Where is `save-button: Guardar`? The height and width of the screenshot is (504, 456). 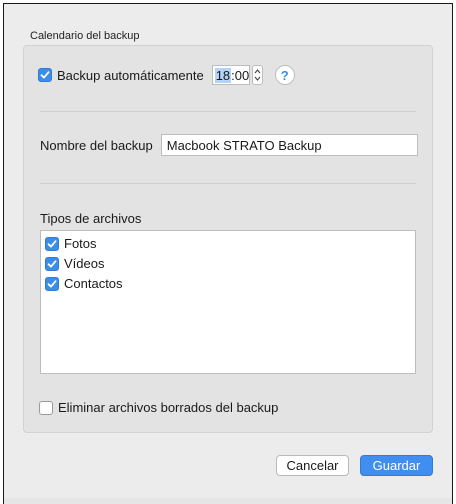
save-button: Guardar is located at coordinates (396, 465).